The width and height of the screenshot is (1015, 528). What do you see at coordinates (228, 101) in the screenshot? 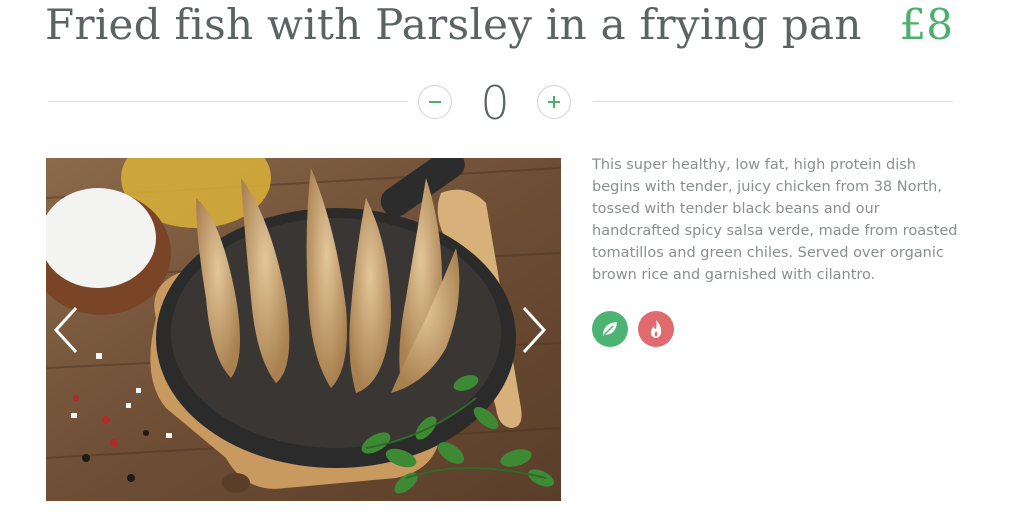
I see `divider-left` at bounding box center [228, 101].